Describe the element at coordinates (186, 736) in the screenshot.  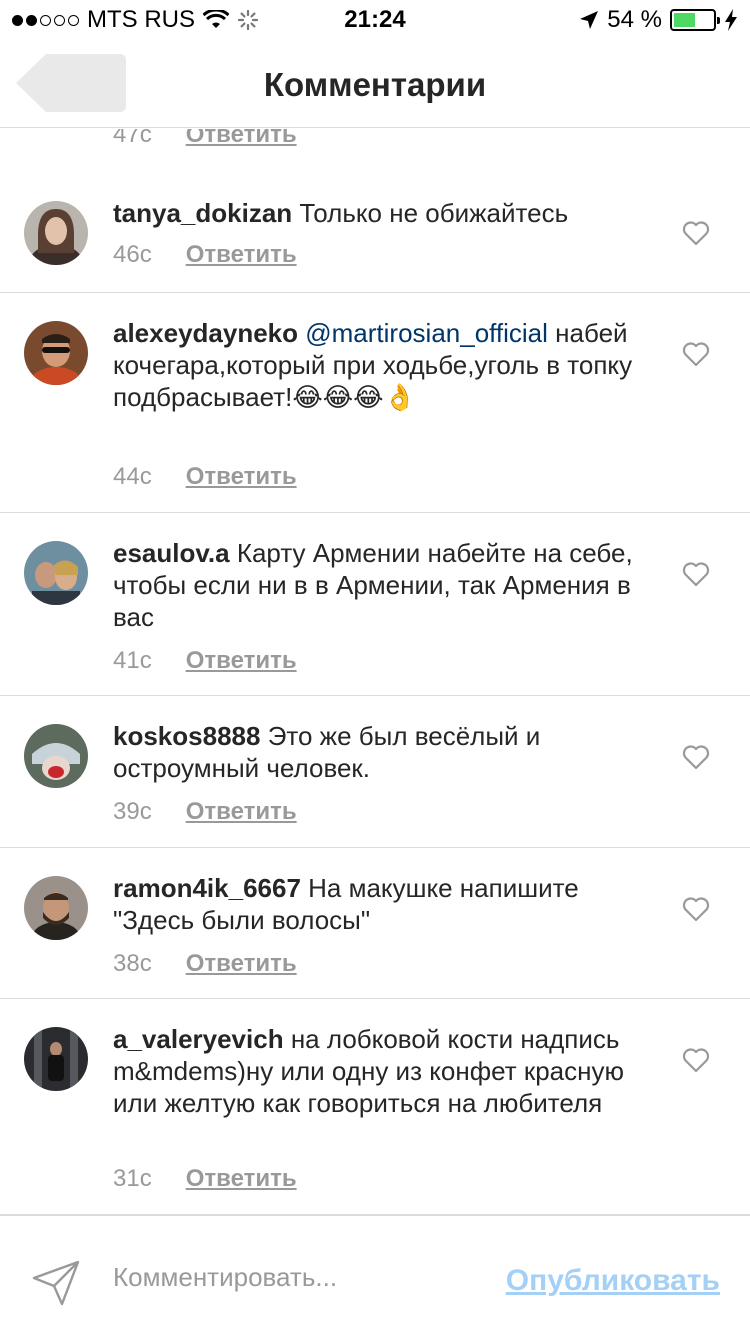
I see `comment-username: koskos8888` at that location.